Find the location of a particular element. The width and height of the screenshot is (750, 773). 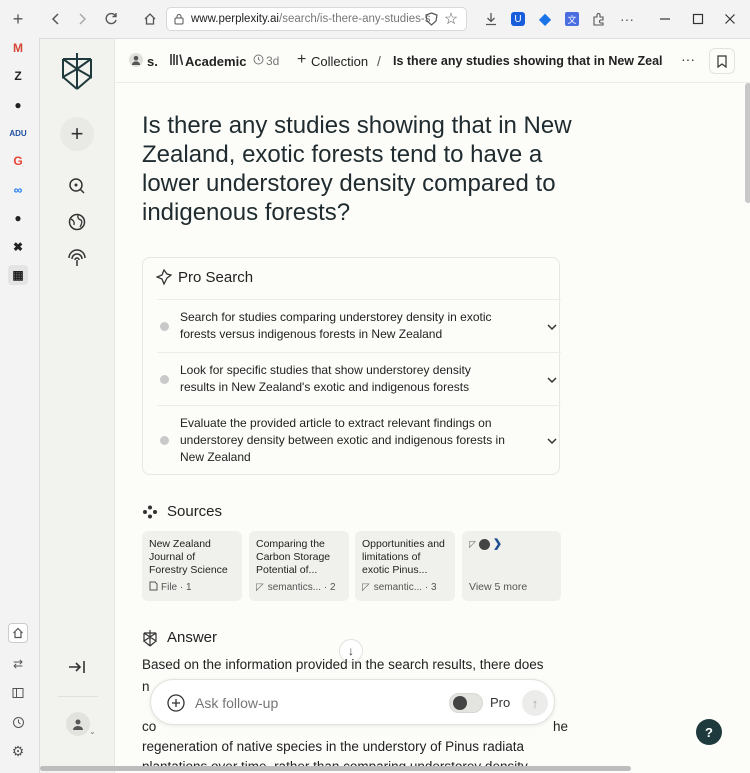

source-title-line: New Zealand is located at coordinates (180, 544).